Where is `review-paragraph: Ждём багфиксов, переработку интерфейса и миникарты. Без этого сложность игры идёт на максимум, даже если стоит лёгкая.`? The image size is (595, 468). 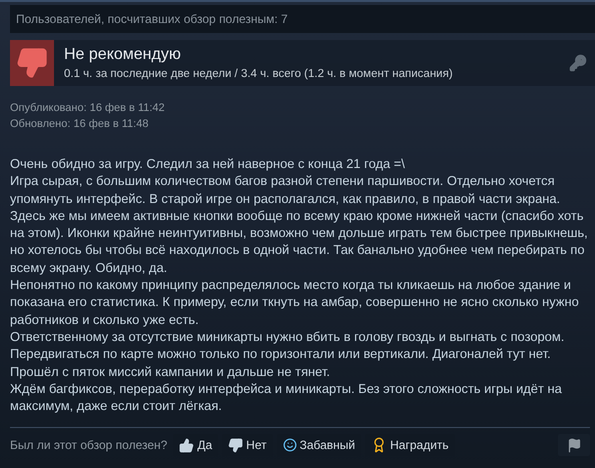 review-paragraph: Ждём багфиксов, переработку интерфейса и миникарты. Без этого сложность игры идёт на максимум, даже если стоит лёгкая. is located at coordinates (286, 397).